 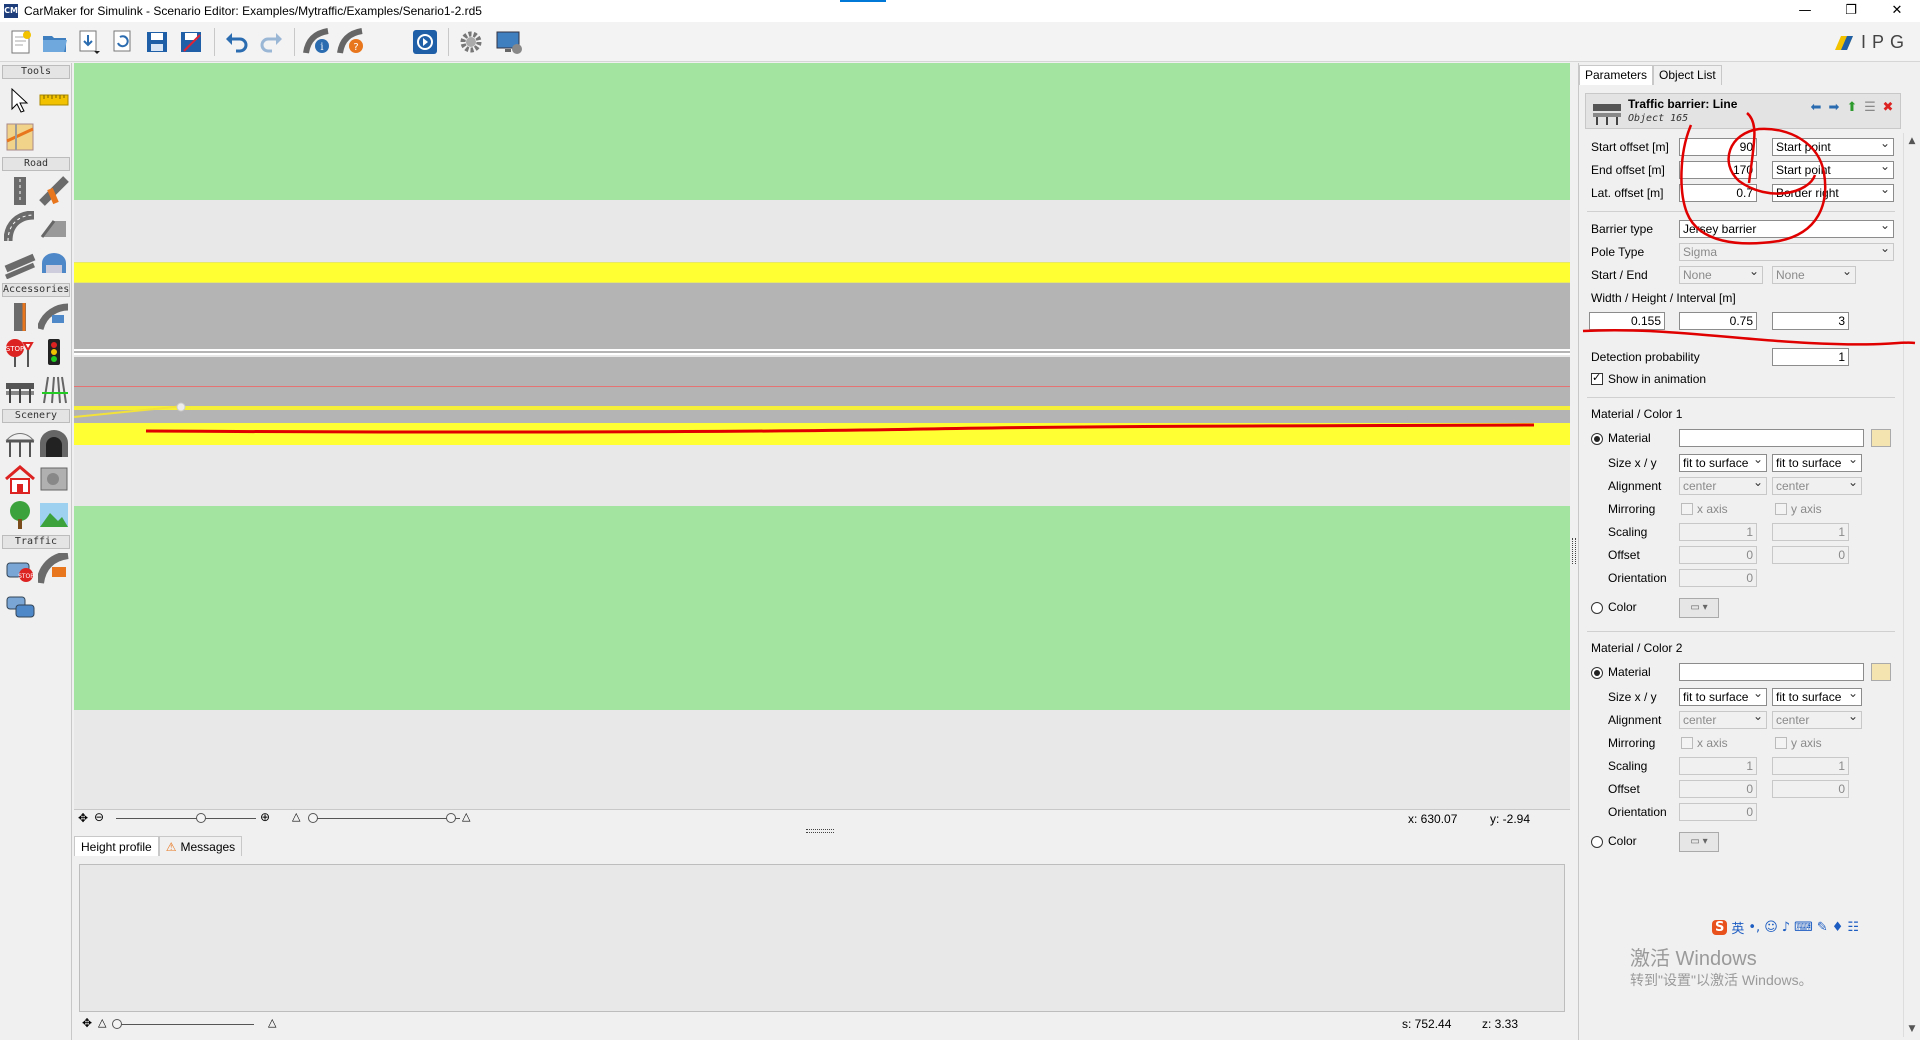 What do you see at coordinates (1574, 551) in the screenshot?
I see `vertical-splitter-handle` at bounding box center [1574, 551].